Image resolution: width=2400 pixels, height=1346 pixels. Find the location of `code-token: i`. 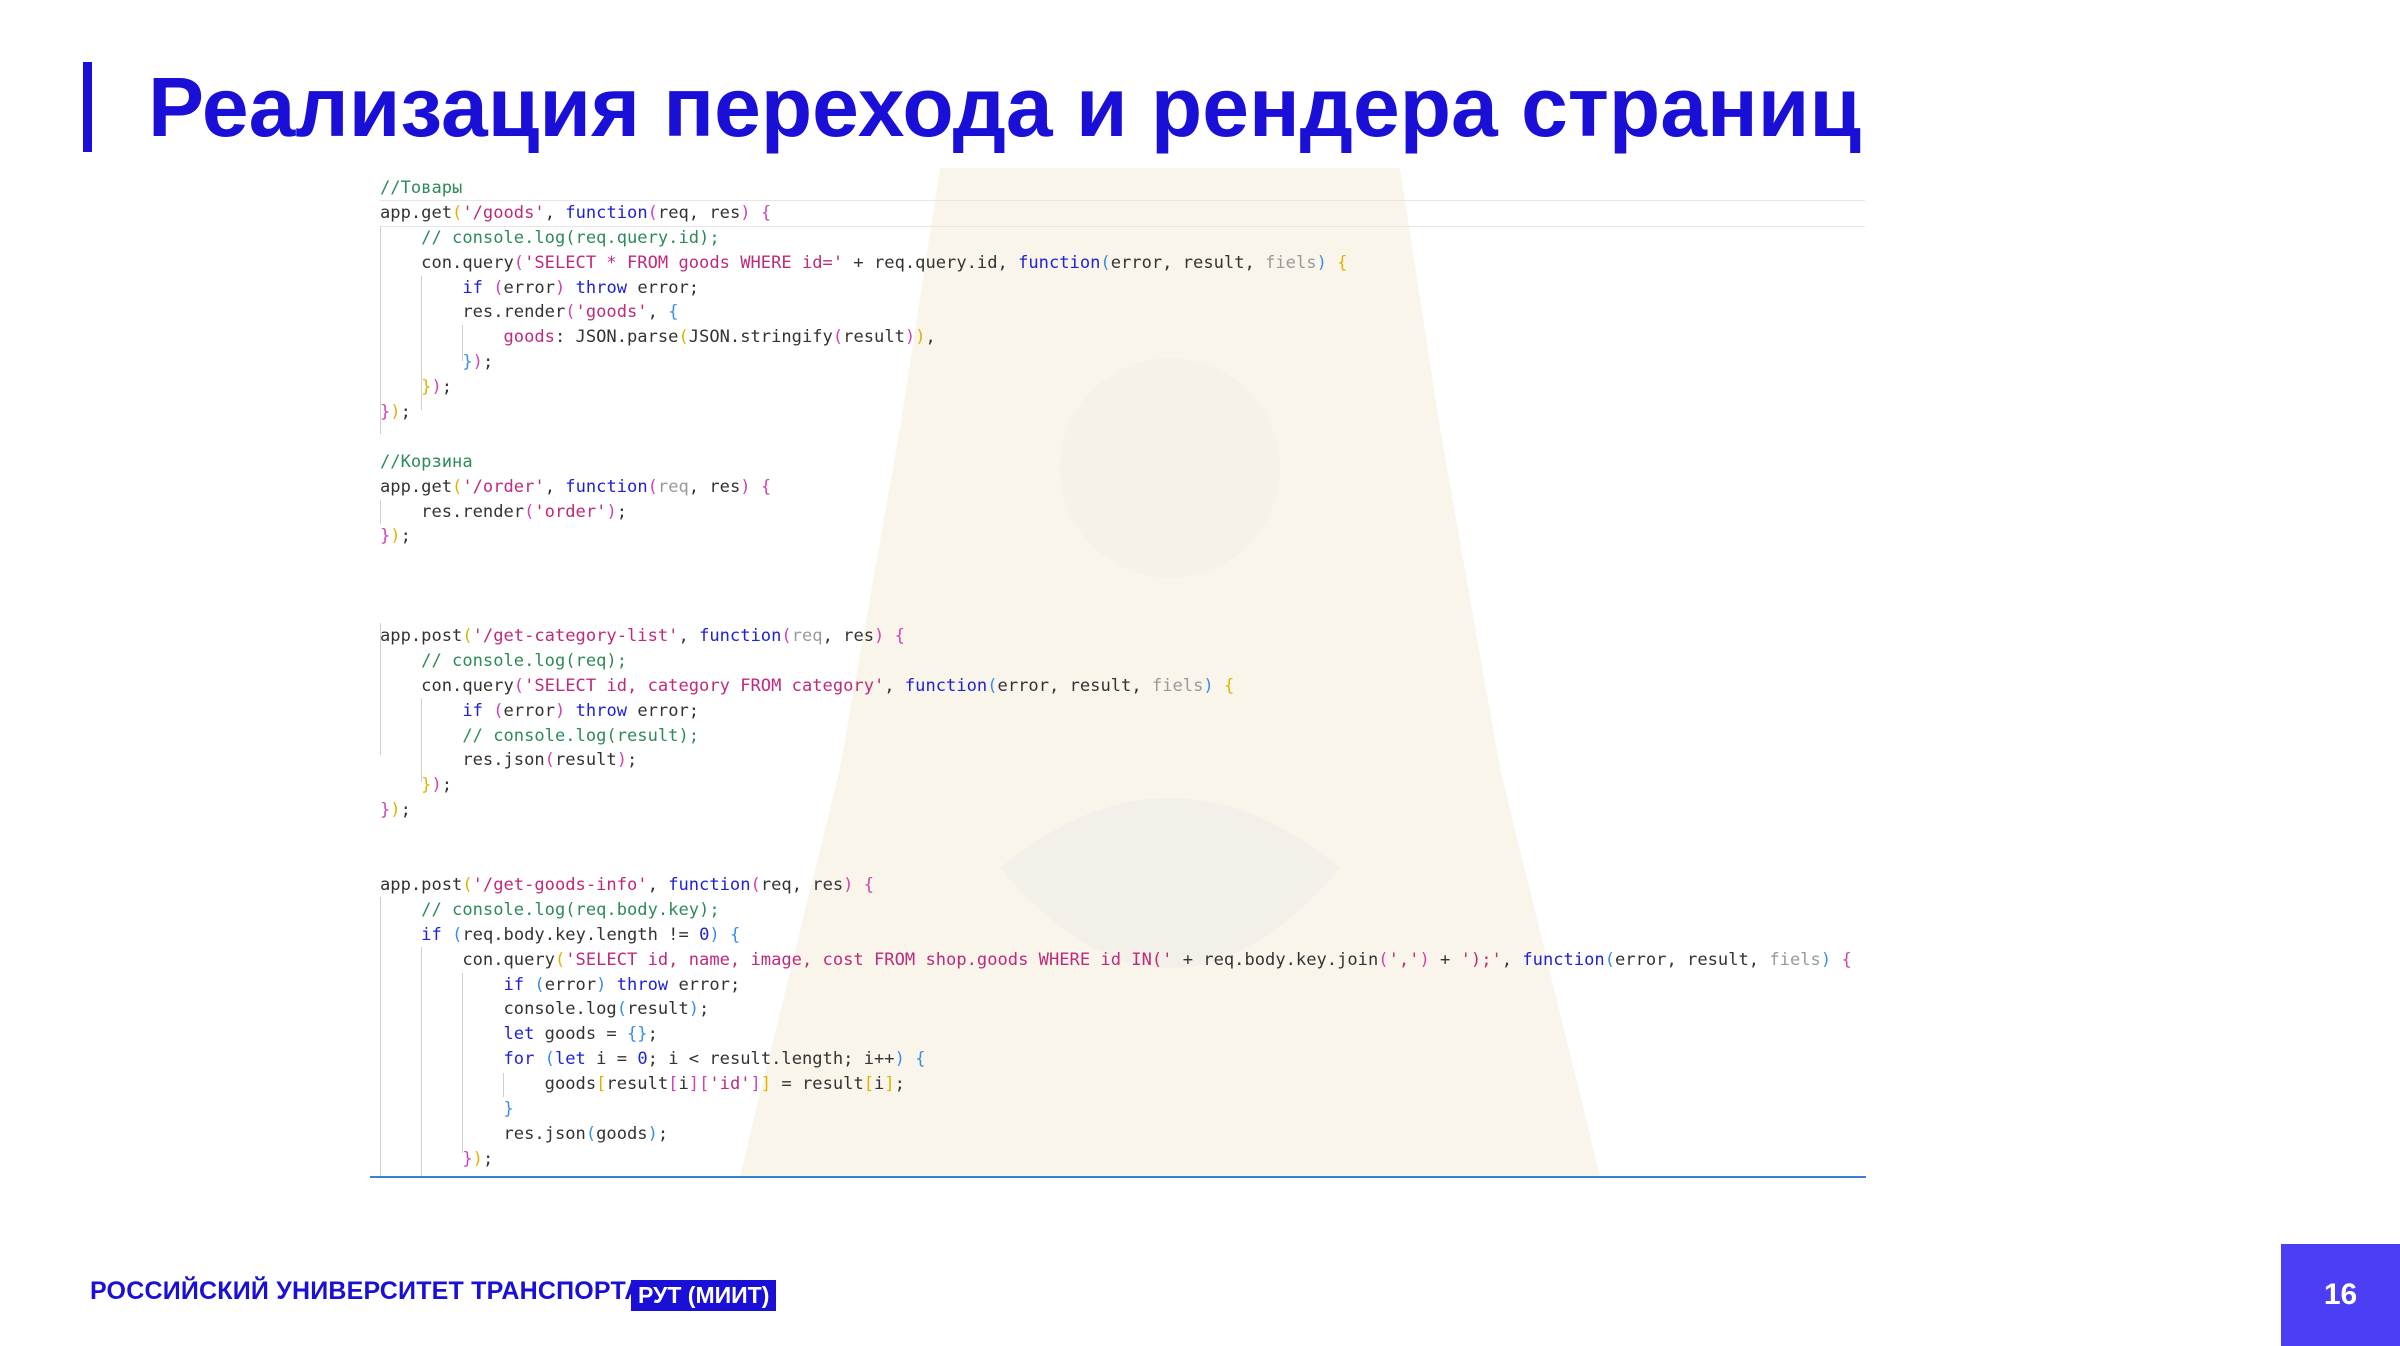

code-token: i is located at coordinates (683, 1084).